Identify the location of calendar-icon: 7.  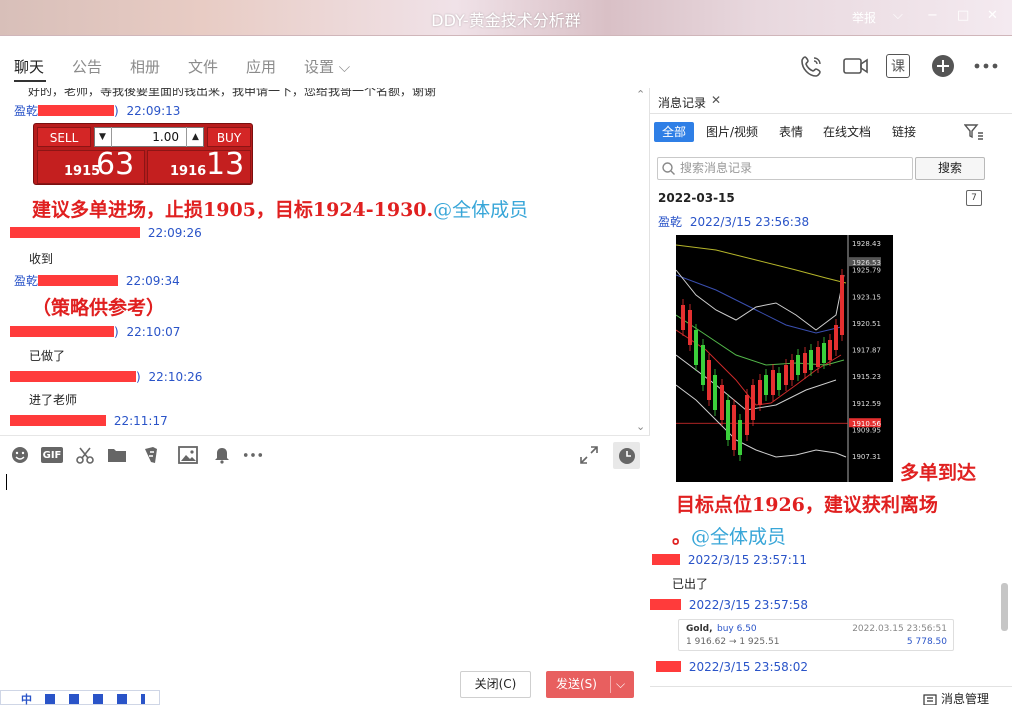
(974, 198).